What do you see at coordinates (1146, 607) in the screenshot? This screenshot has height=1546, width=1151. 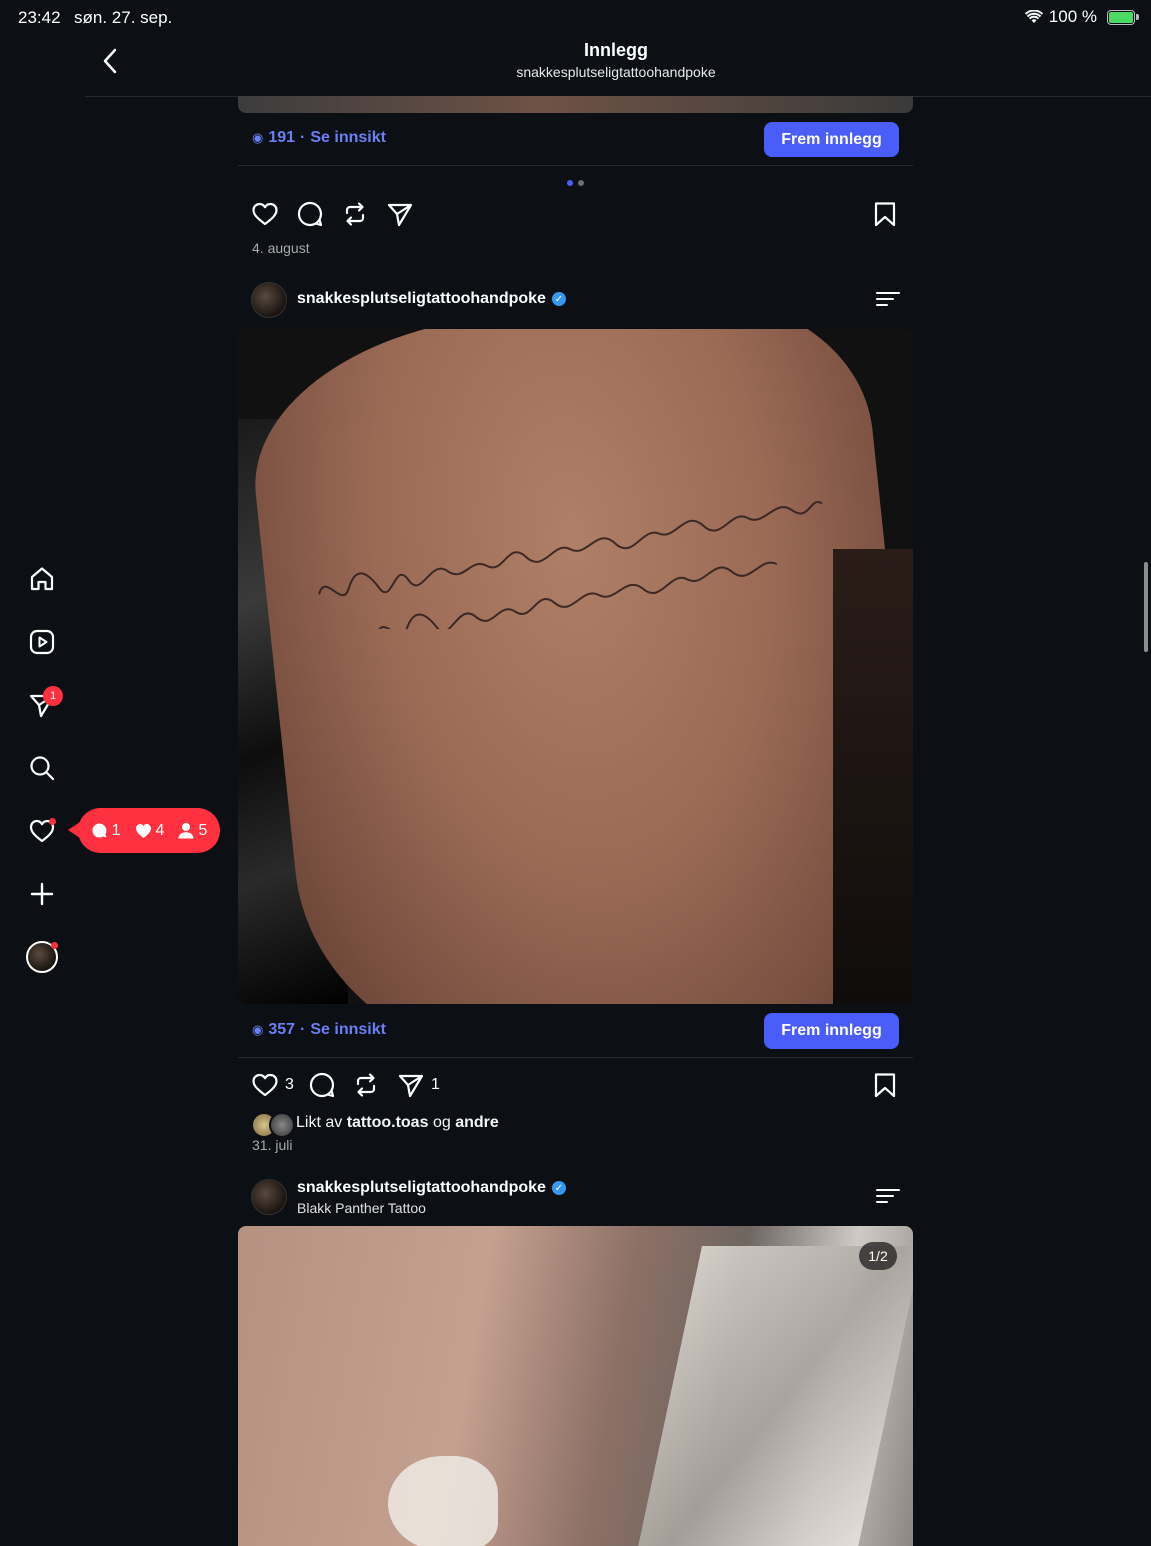 I see `scrollbar` at bounding box center [1146, 607].